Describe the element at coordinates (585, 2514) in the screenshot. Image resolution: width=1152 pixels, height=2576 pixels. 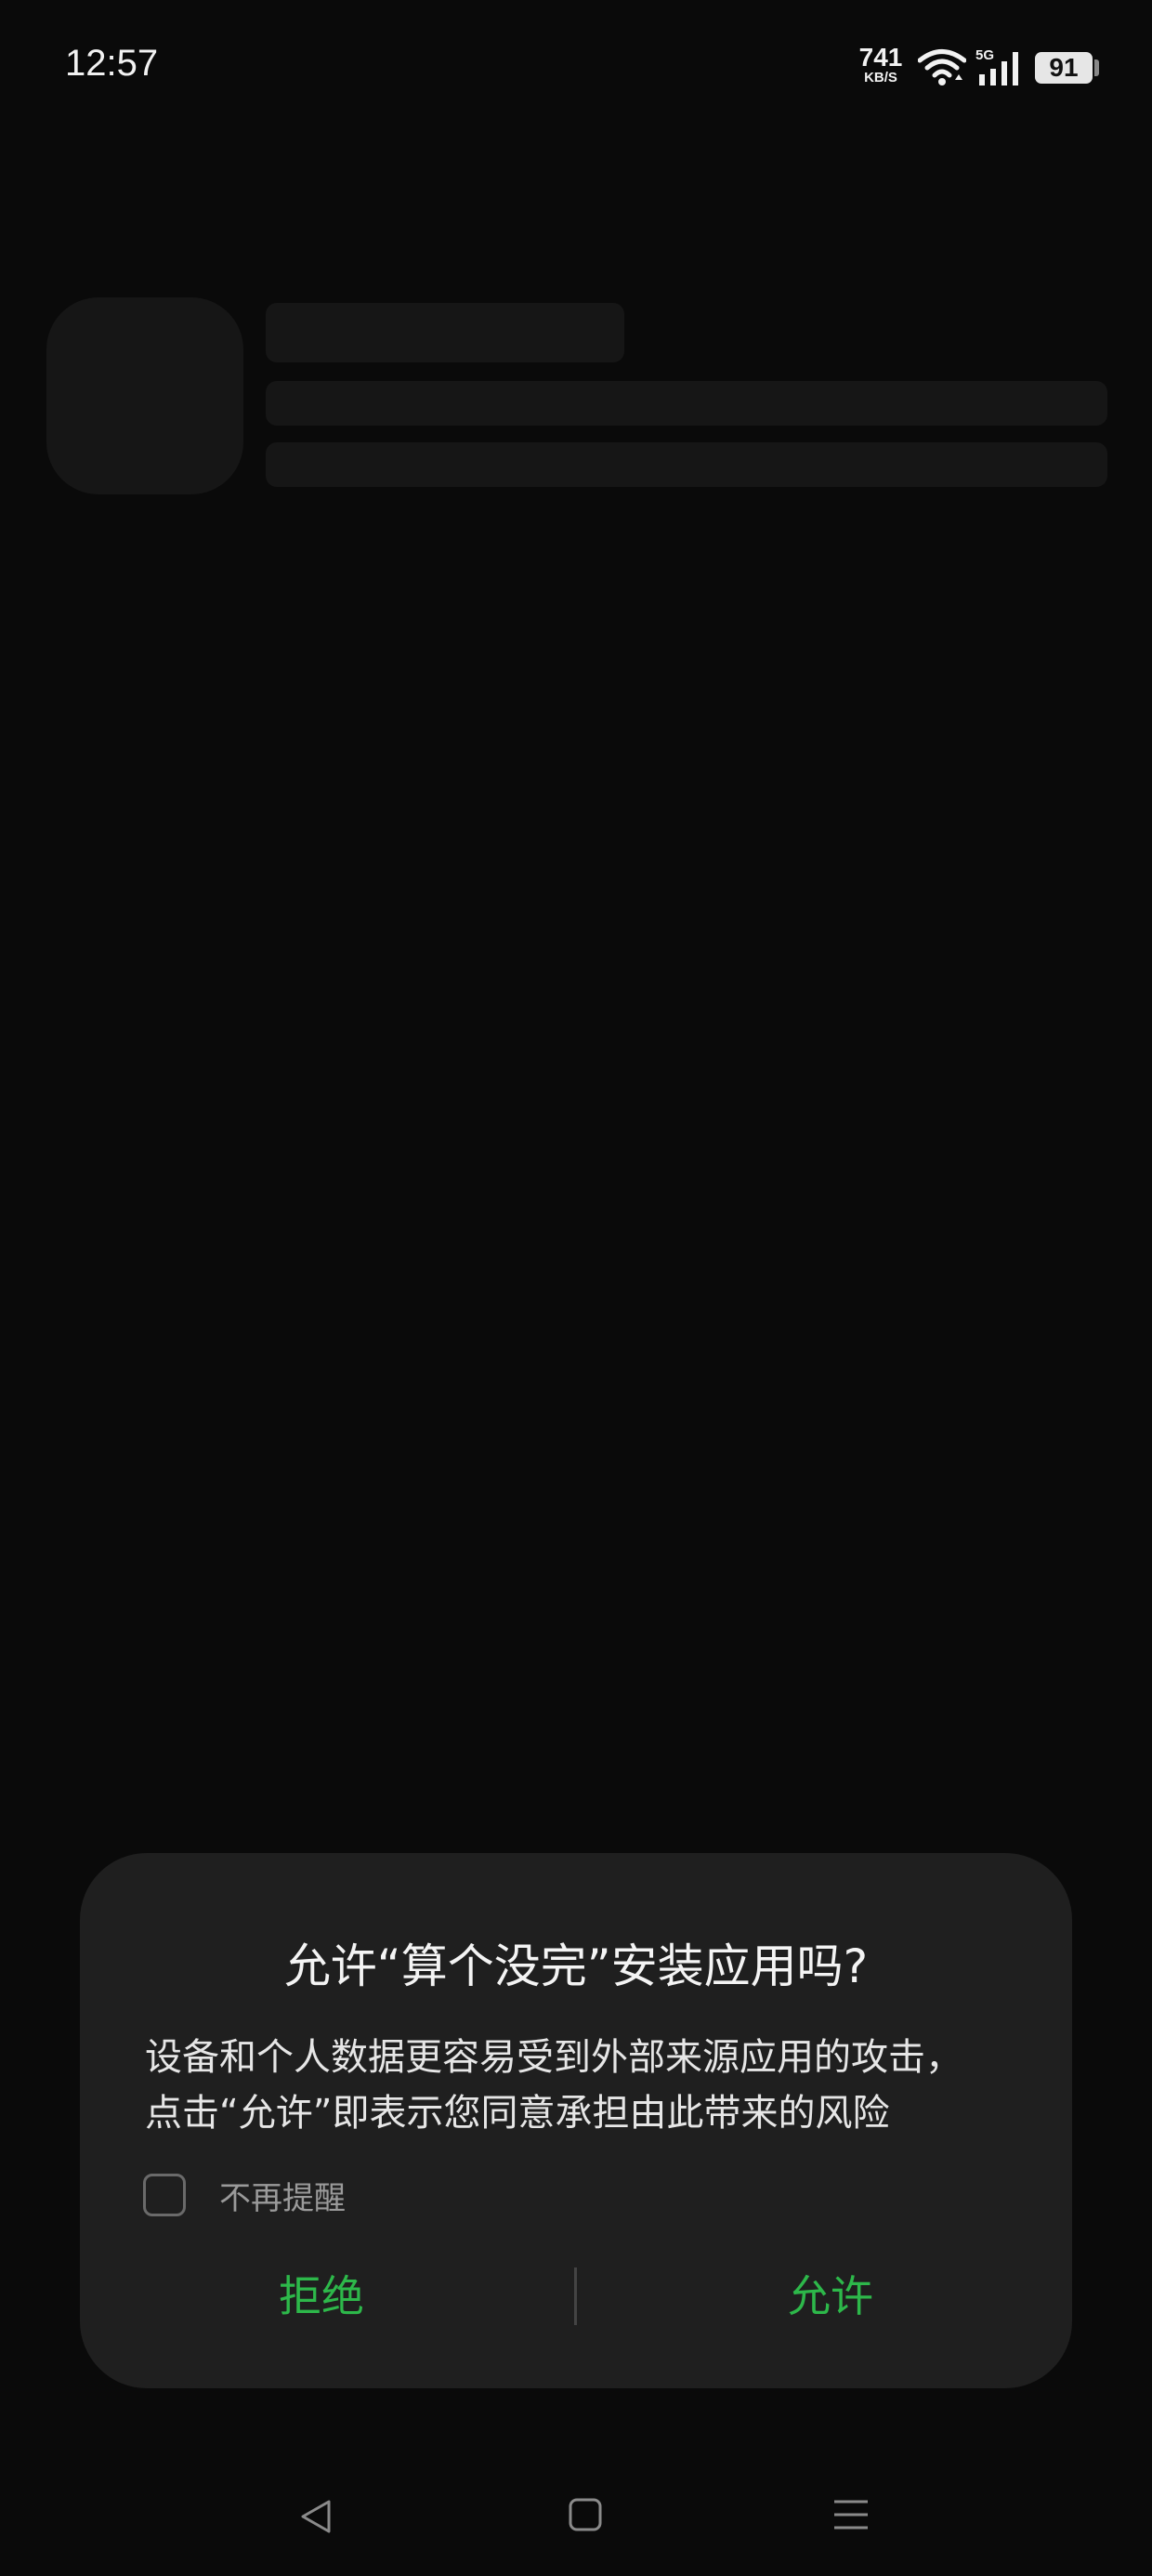
I see `home-icon` at that location.